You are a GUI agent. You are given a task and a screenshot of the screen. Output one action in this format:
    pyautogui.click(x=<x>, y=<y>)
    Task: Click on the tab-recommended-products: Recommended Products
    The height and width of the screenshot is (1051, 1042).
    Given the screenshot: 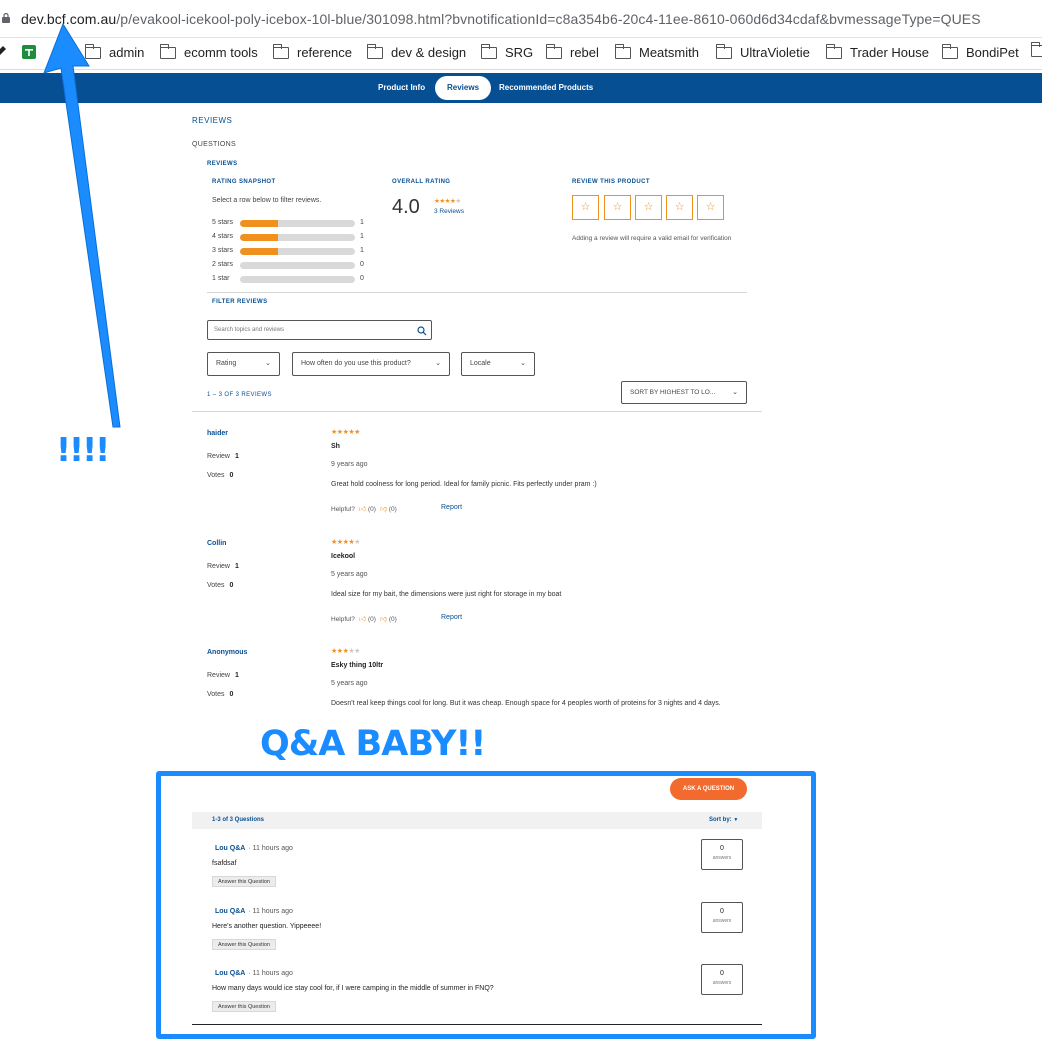 What is the action you would take?
    pyautogui.click(x=546, y=88)
    